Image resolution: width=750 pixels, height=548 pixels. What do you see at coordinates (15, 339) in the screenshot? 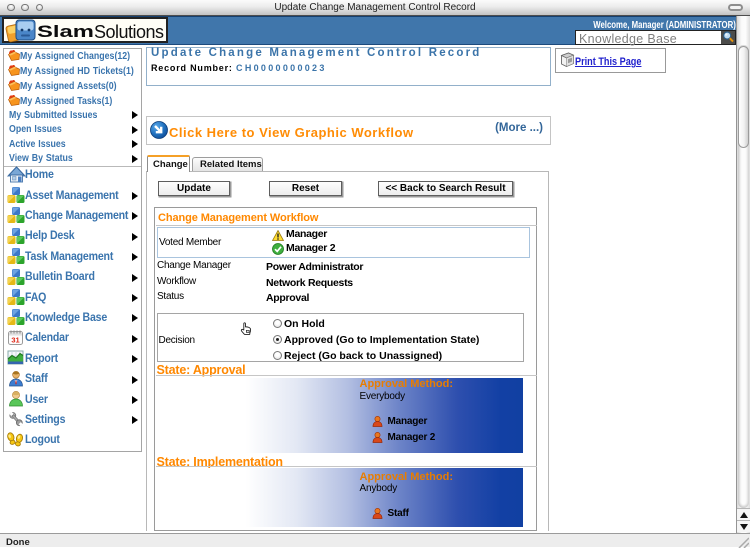
I see `svg-text: 31` at bounding box center [15, 339].